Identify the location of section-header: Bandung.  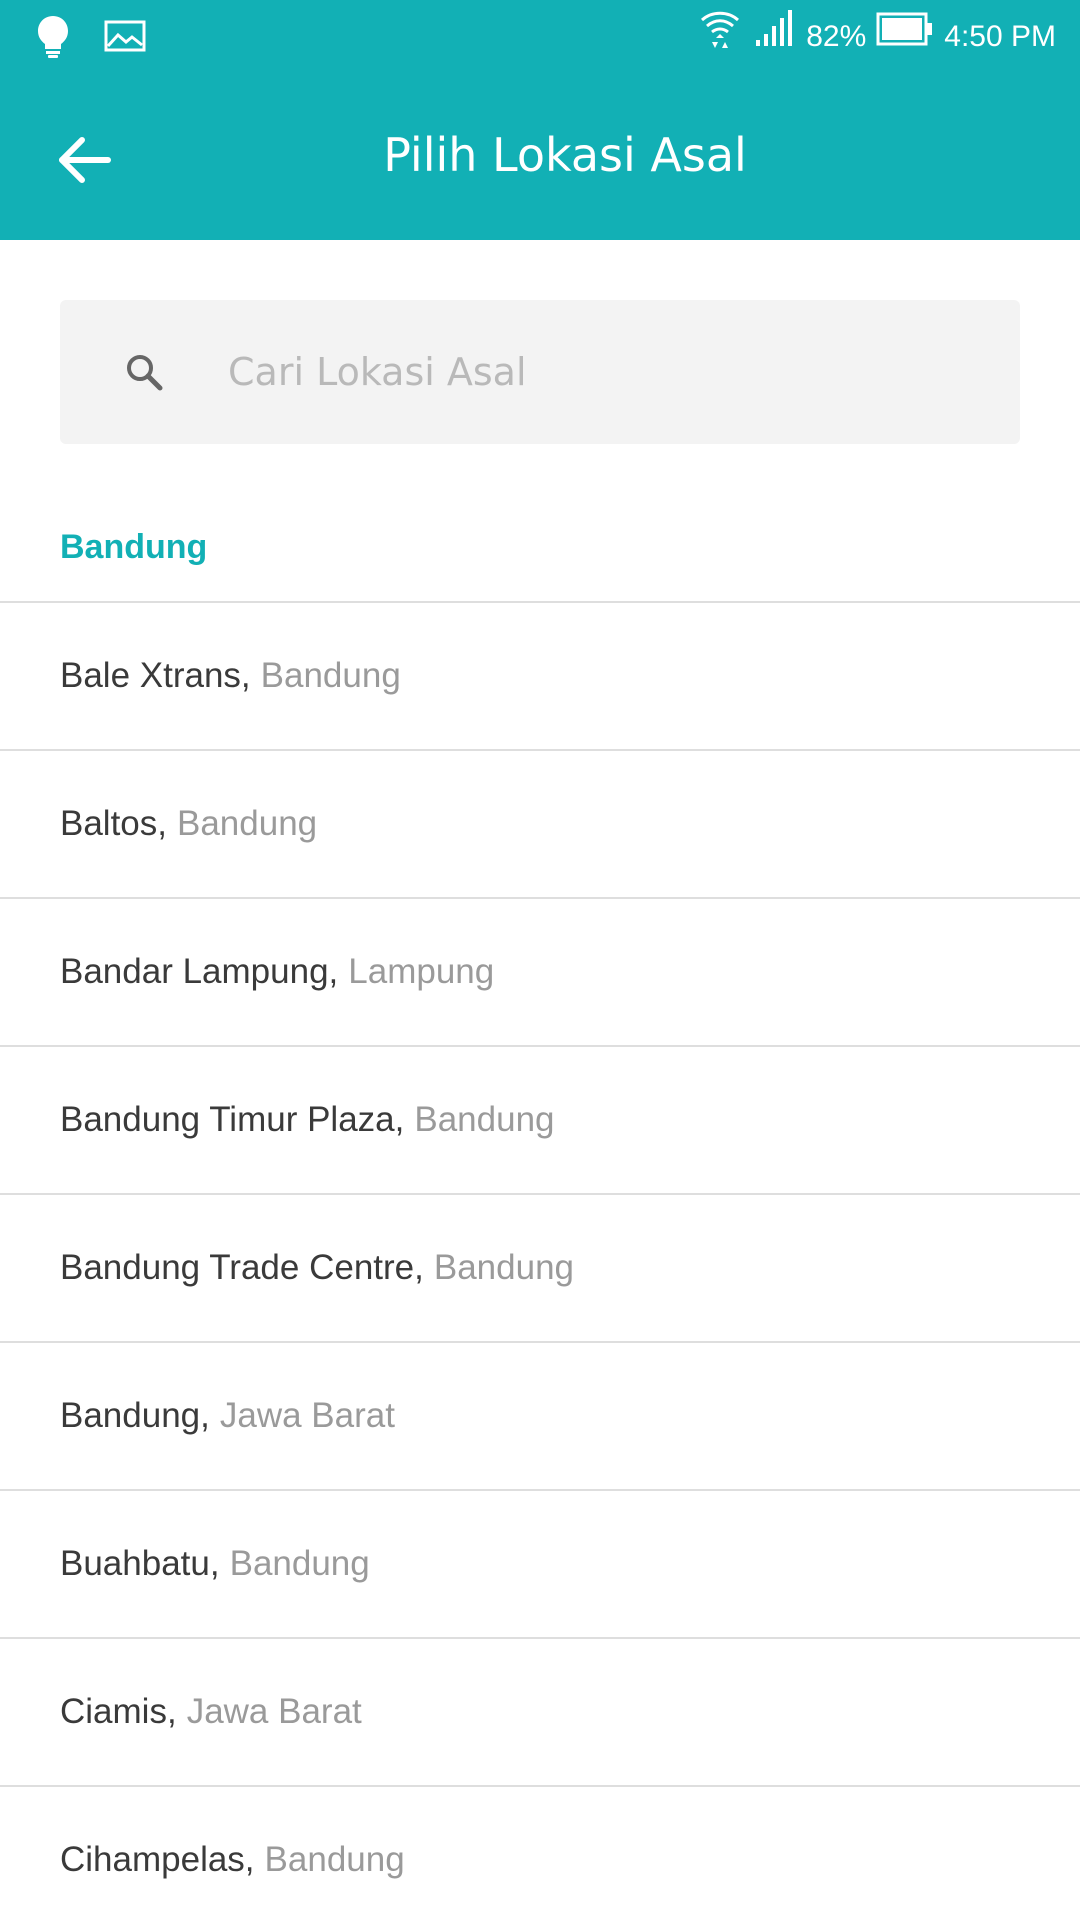
(134, 547).